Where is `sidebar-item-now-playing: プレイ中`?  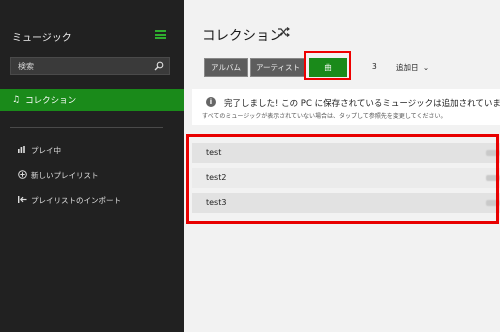 sidebar-item-now-playing: プレイ中 is located at coordinates (92, 150).